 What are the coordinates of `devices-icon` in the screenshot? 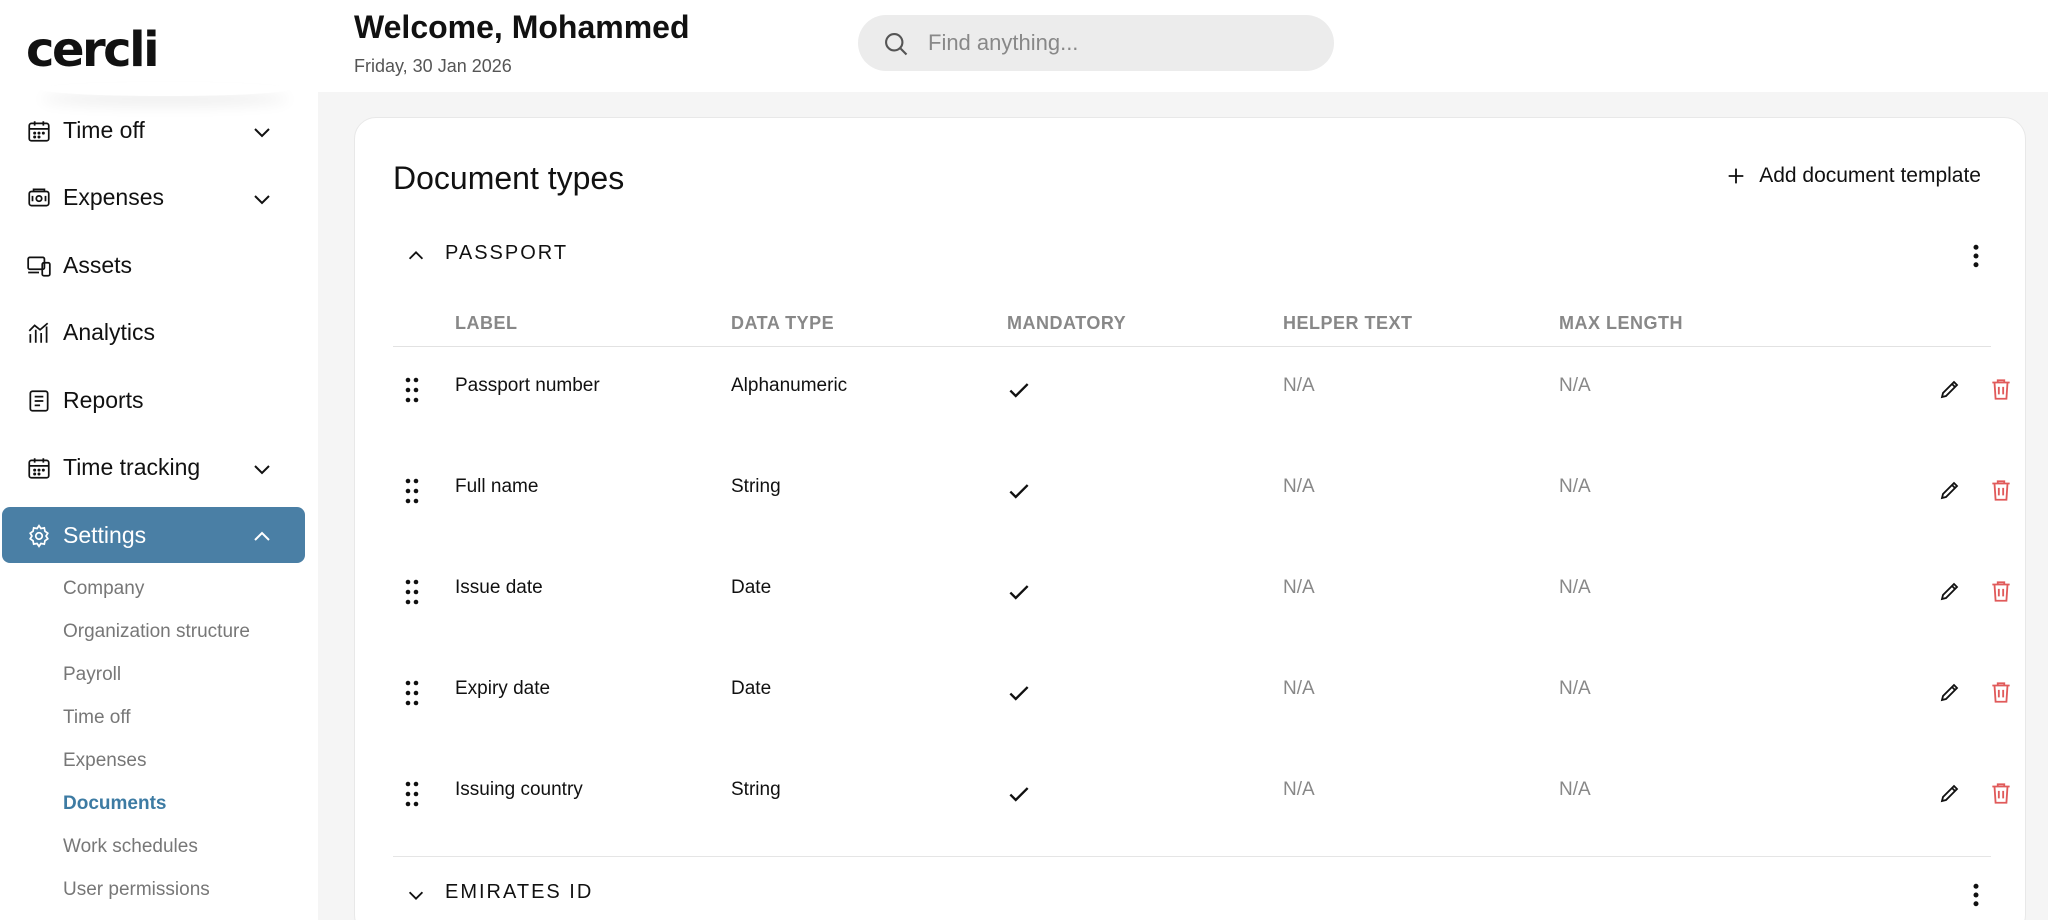 It's located at (39, 266).